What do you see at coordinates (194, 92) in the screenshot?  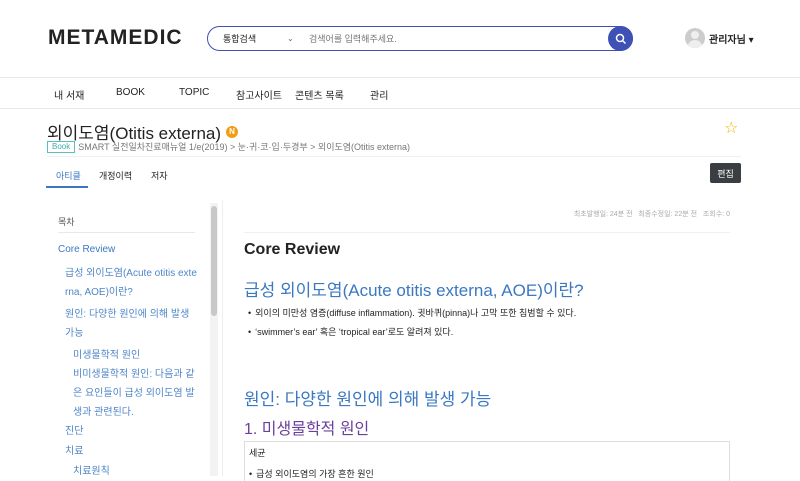 I see `nav-topic: TOPIC` at bounding box center [194, 92].